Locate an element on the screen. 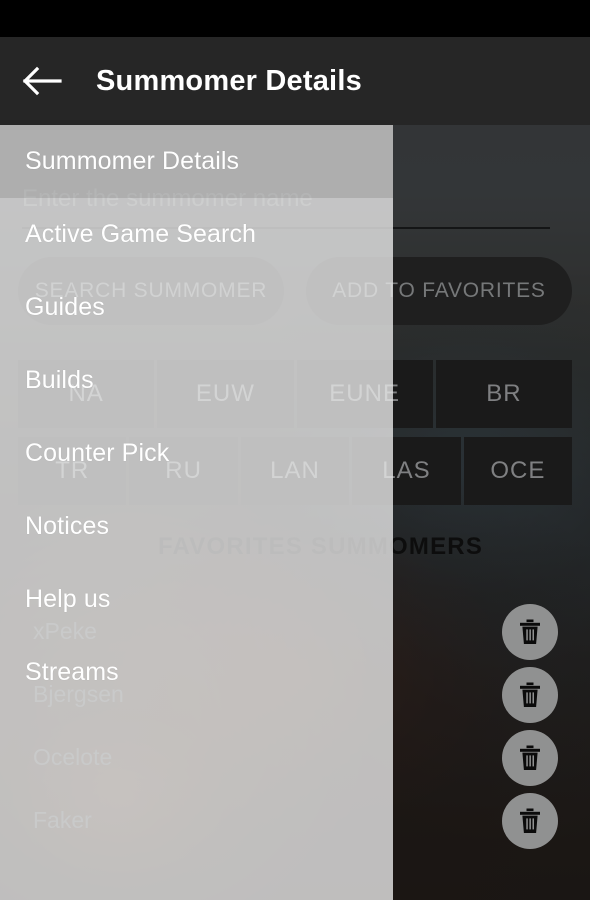 The width and height of the screenshot is (590, 900). status-bar is located at coordinates (295, 18).